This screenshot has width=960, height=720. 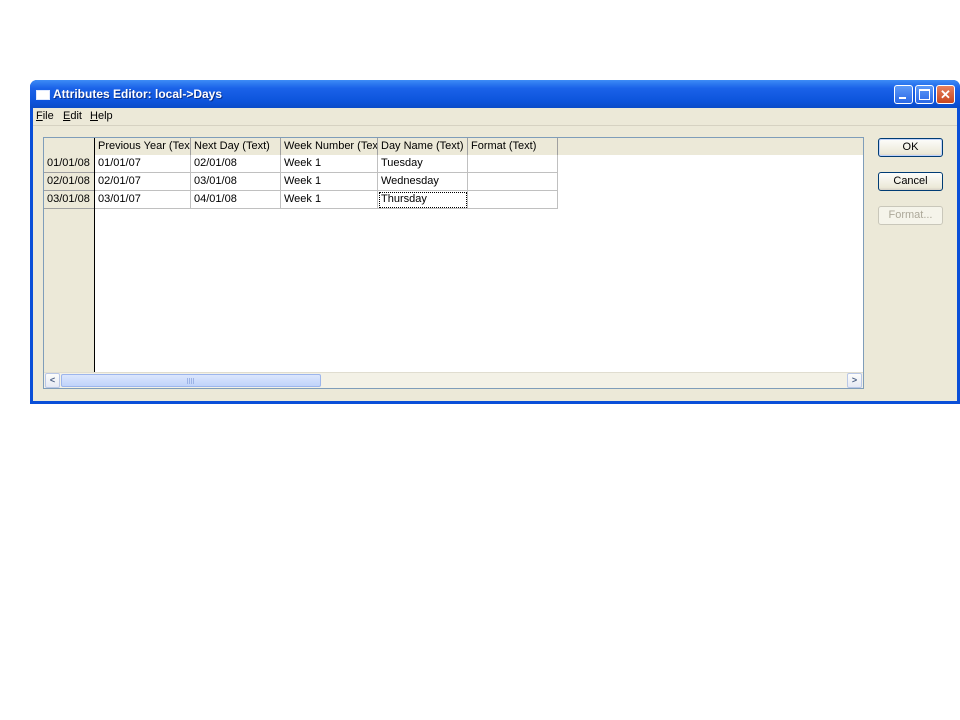 What do you see at coordinates (69, 264) in the screenshot?
I see `row-header-column: 01/01/08 02/01/08 03/01/08` at bounding box center [69, 264].